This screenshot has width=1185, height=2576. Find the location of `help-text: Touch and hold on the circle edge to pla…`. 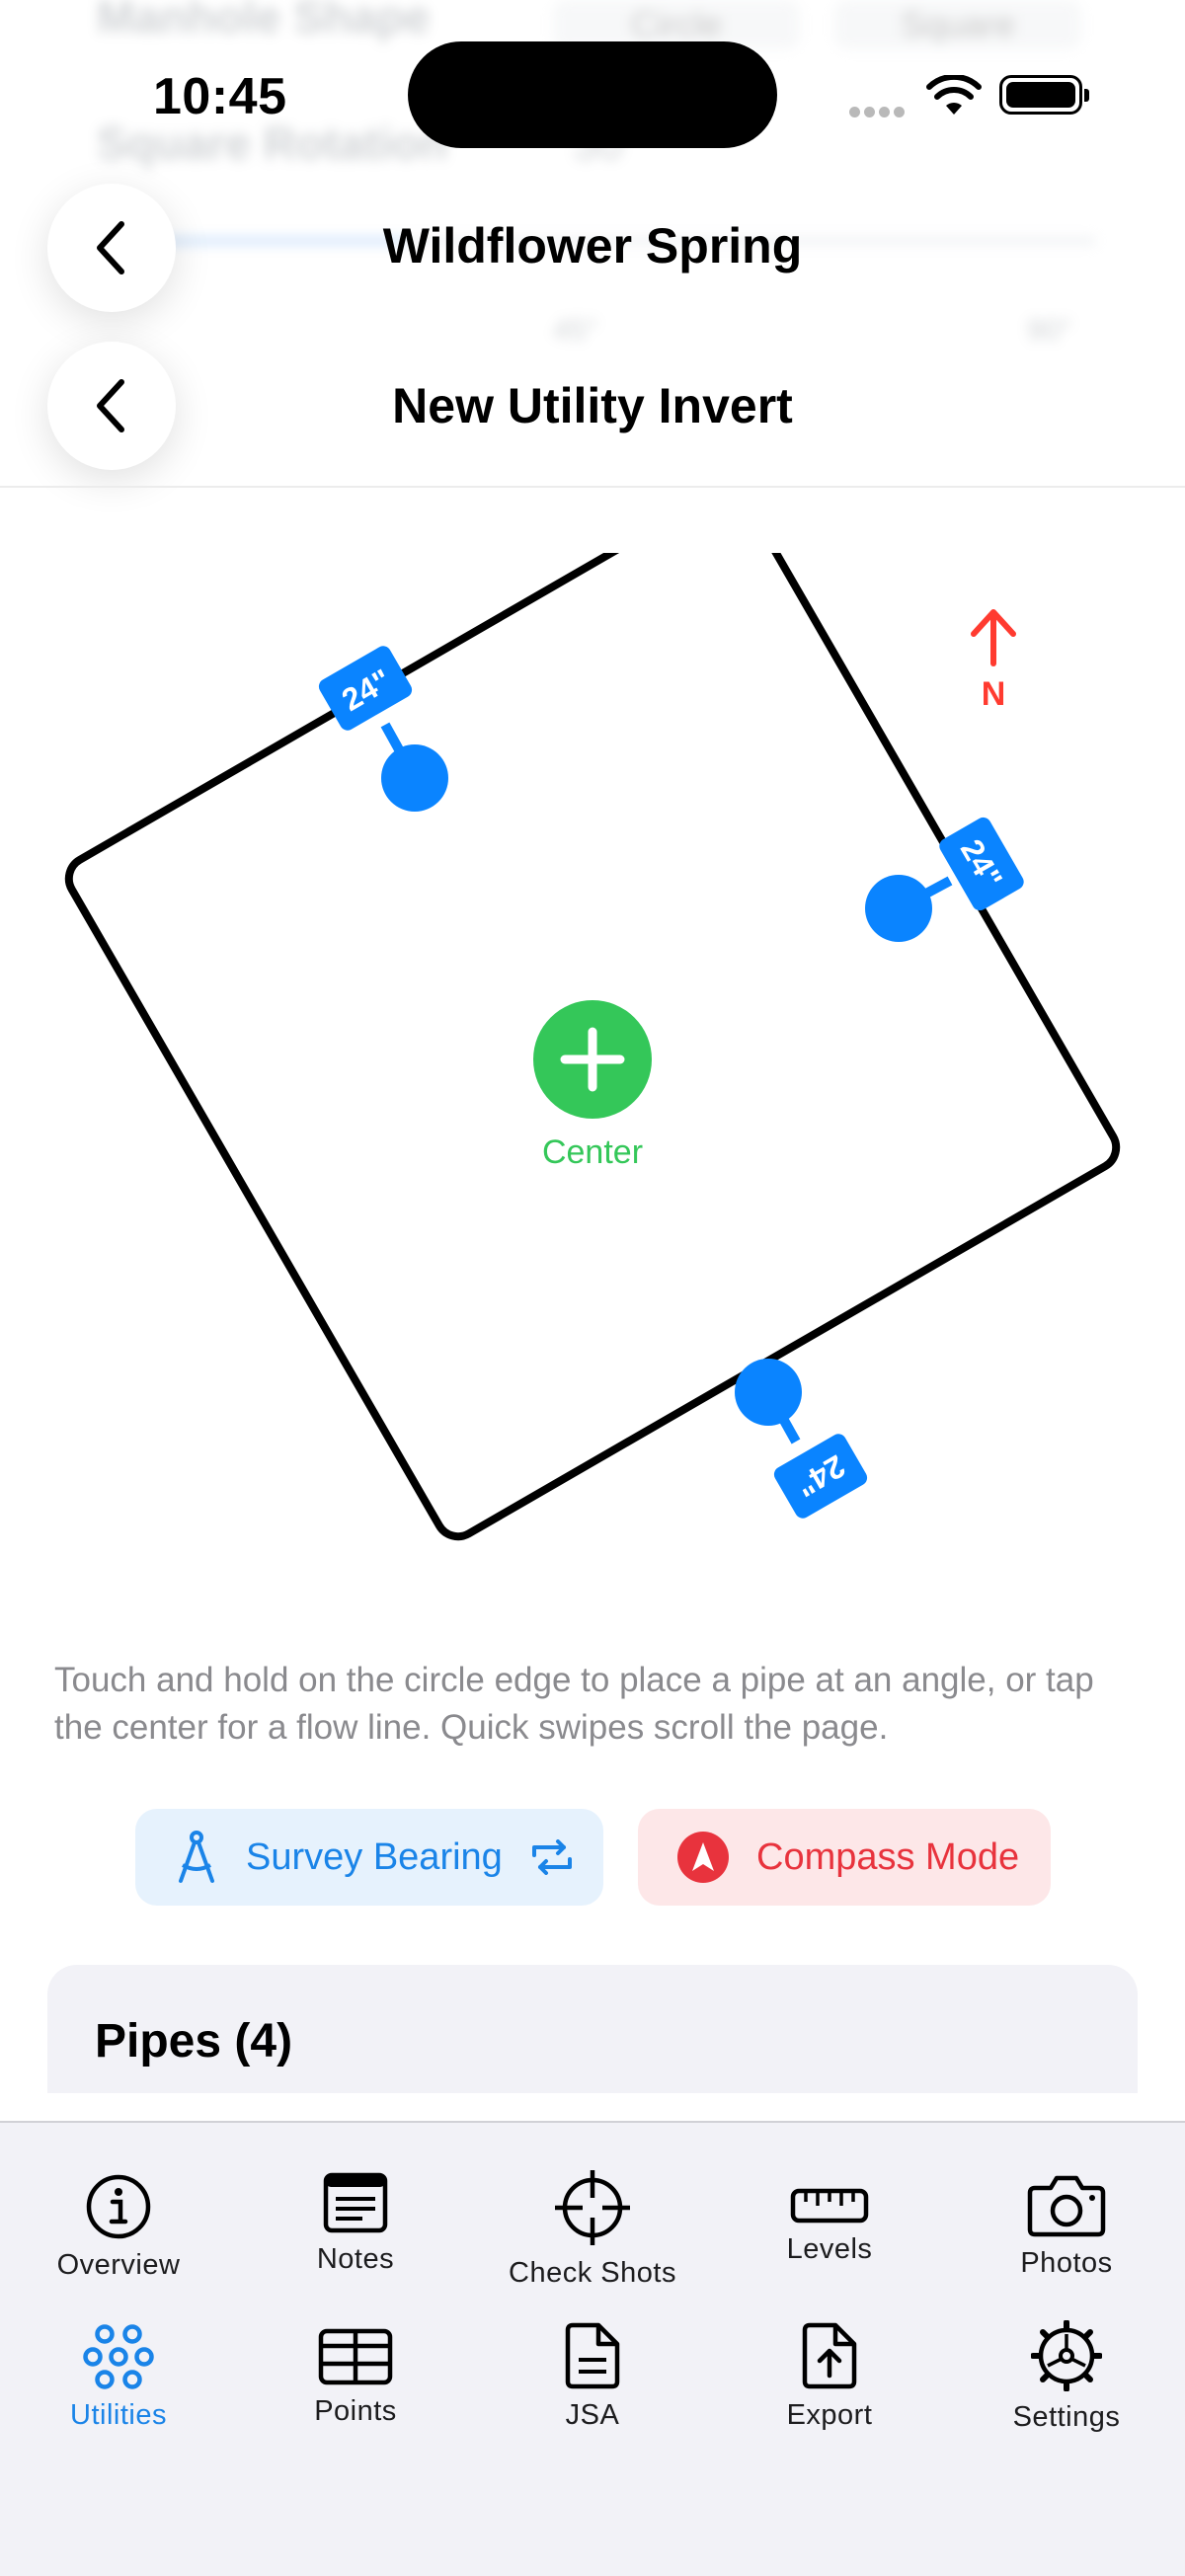

help-text: Touch and hold on the circle edge to pla… is located at coordinates (574, 1704).